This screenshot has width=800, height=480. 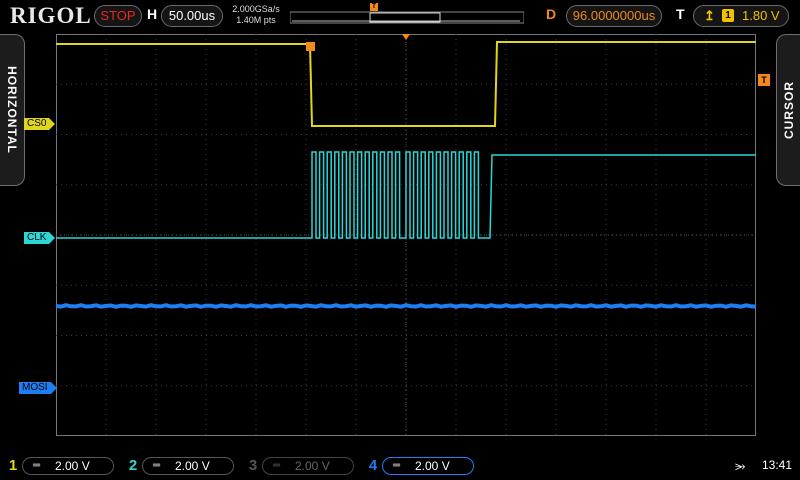 I want to click on sample-rate: 2.000GSa/s, so click(x=256, y=9).